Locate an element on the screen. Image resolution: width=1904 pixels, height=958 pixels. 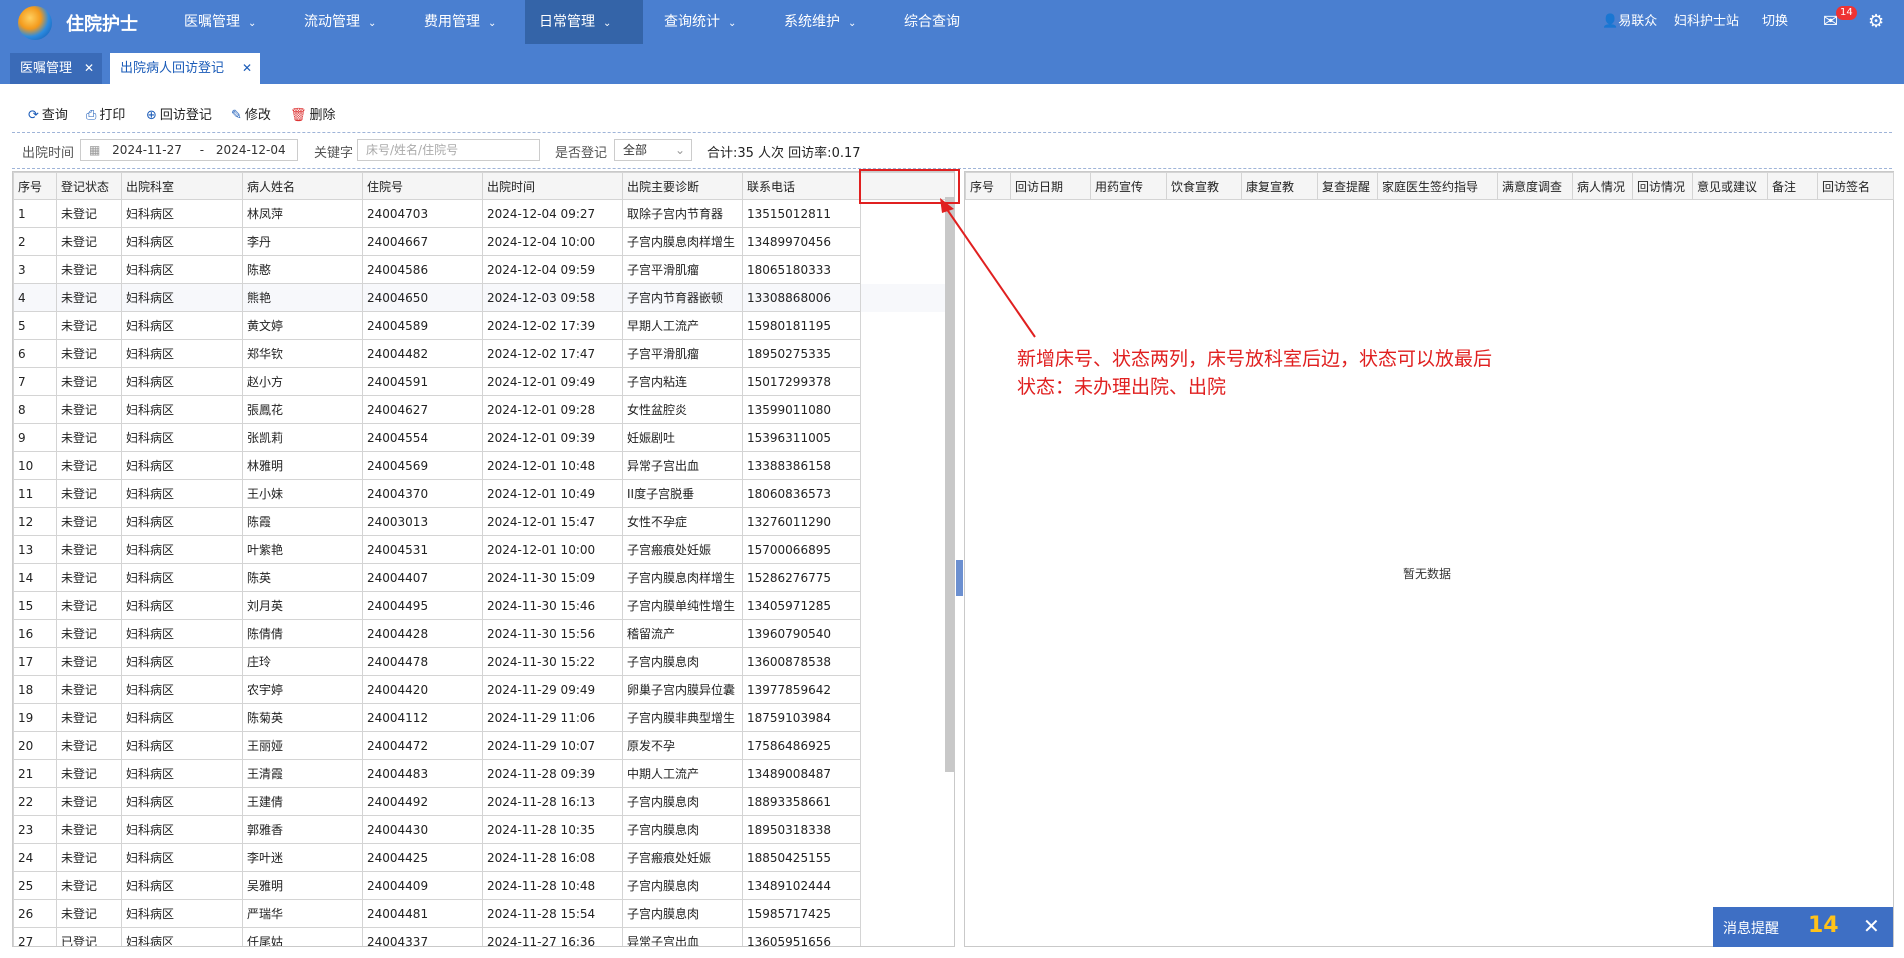
panel-splitter is located at coordinates (959, 578).